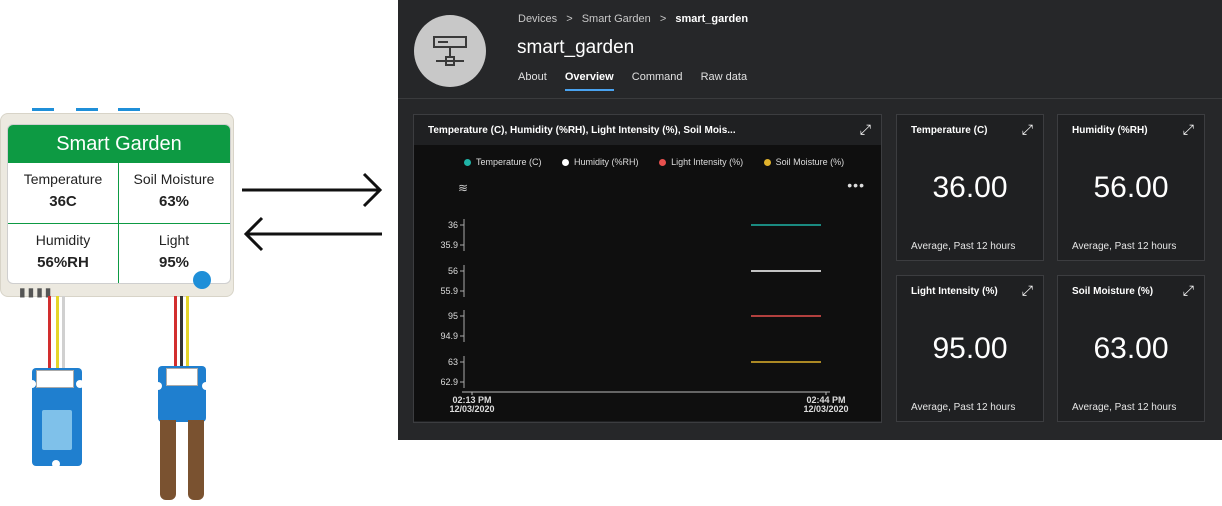  What do you see at coordinates (657, 80) in the screenshot?
I see `tab-command: Command` at bounding box center [657, 80].